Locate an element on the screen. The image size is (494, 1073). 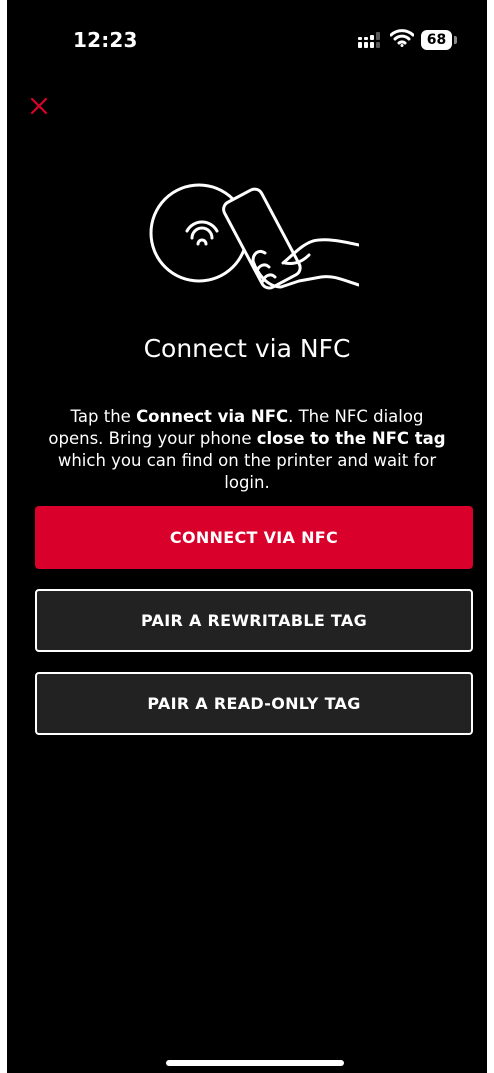
battery-icon: 68 is located at coordinates (439, 40).